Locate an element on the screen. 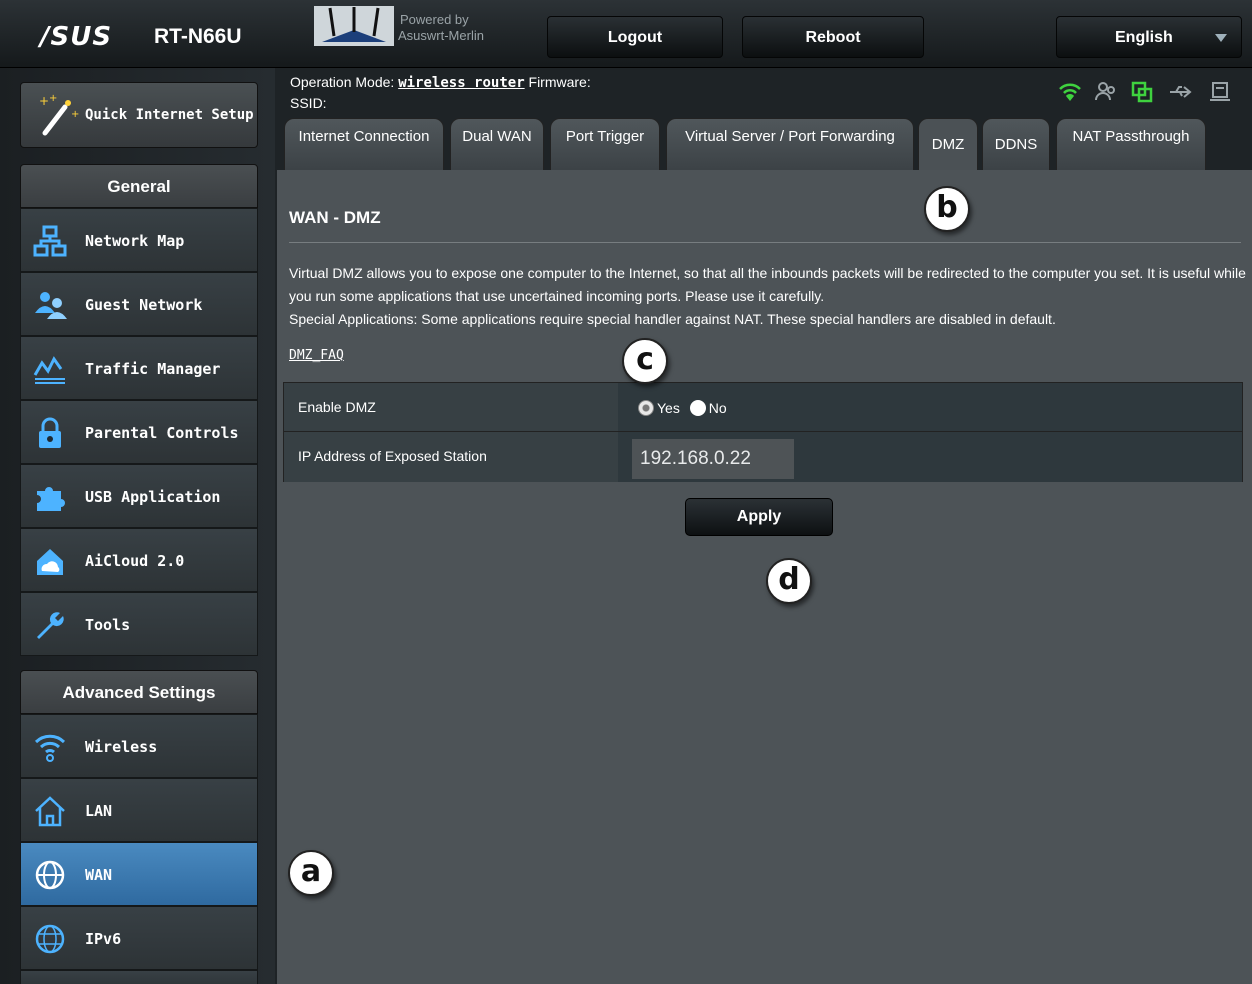 This screenshot has width=1252, height=984. tab-internet-connection: Internet Connection is located at coordinates (364, 144).